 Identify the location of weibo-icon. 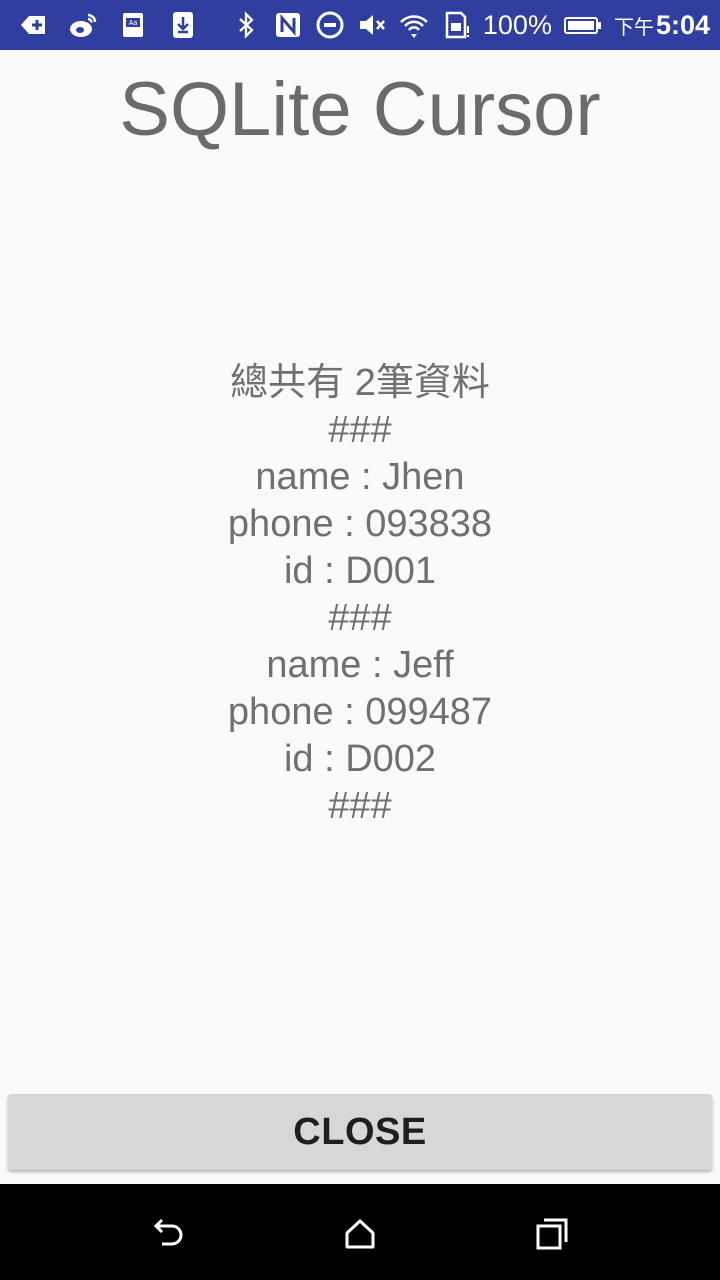
(83, 25).